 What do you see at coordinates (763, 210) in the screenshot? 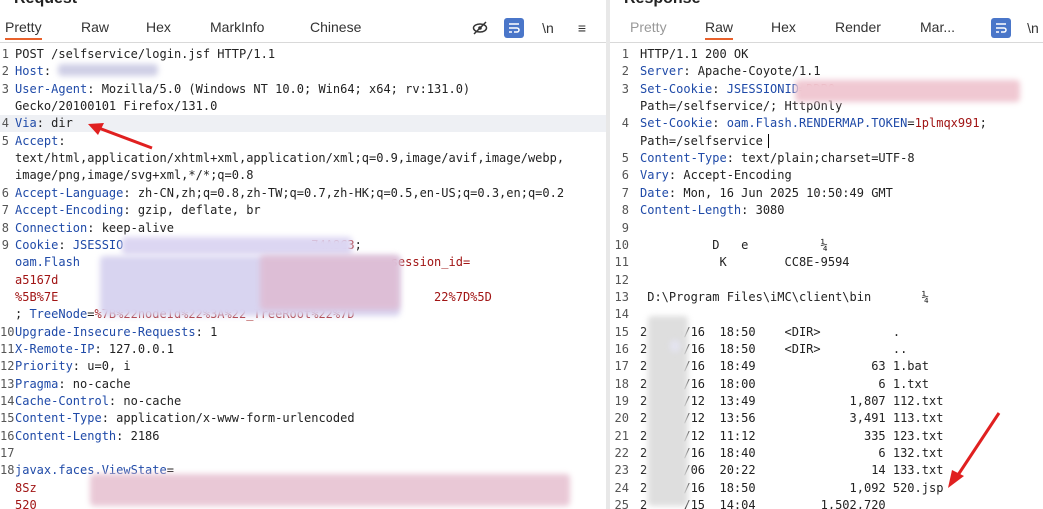
I see `text-token: : 3080` at bounding box center [763, 210].